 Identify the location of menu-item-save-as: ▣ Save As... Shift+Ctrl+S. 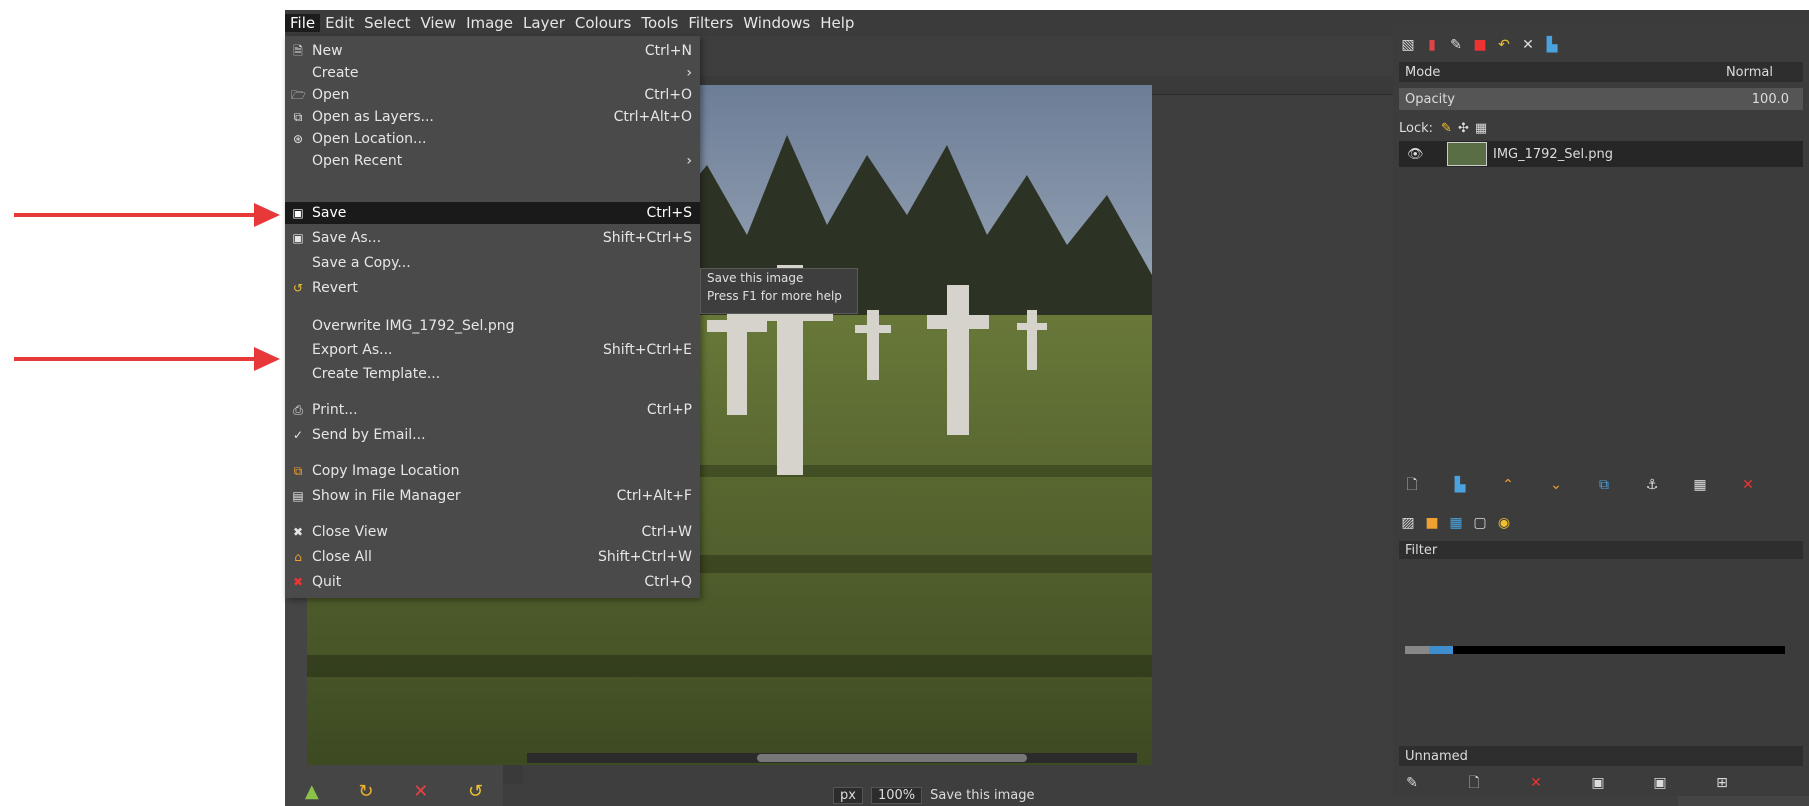
(492, 238).